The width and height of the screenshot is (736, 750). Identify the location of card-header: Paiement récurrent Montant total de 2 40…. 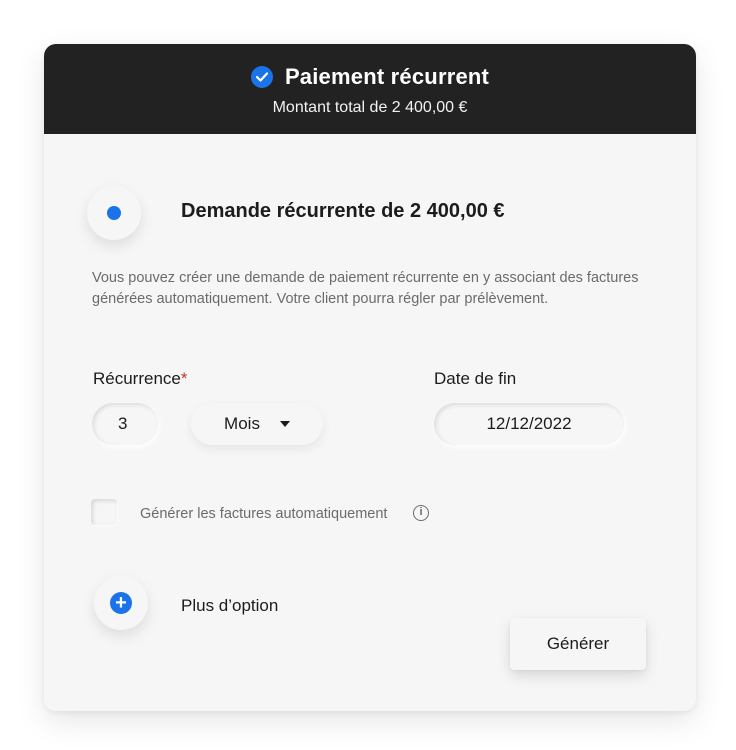
(370, 89).